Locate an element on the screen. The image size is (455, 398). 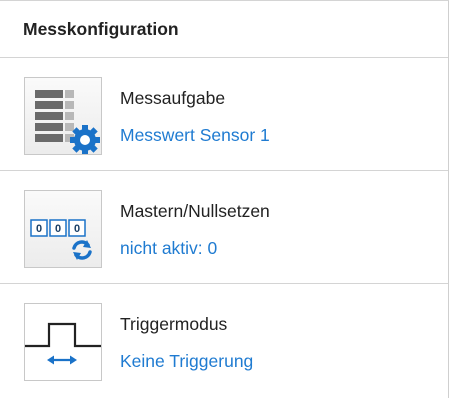
item-title-trigger-mode: Triggermodus is located at coordinates (174, 324).